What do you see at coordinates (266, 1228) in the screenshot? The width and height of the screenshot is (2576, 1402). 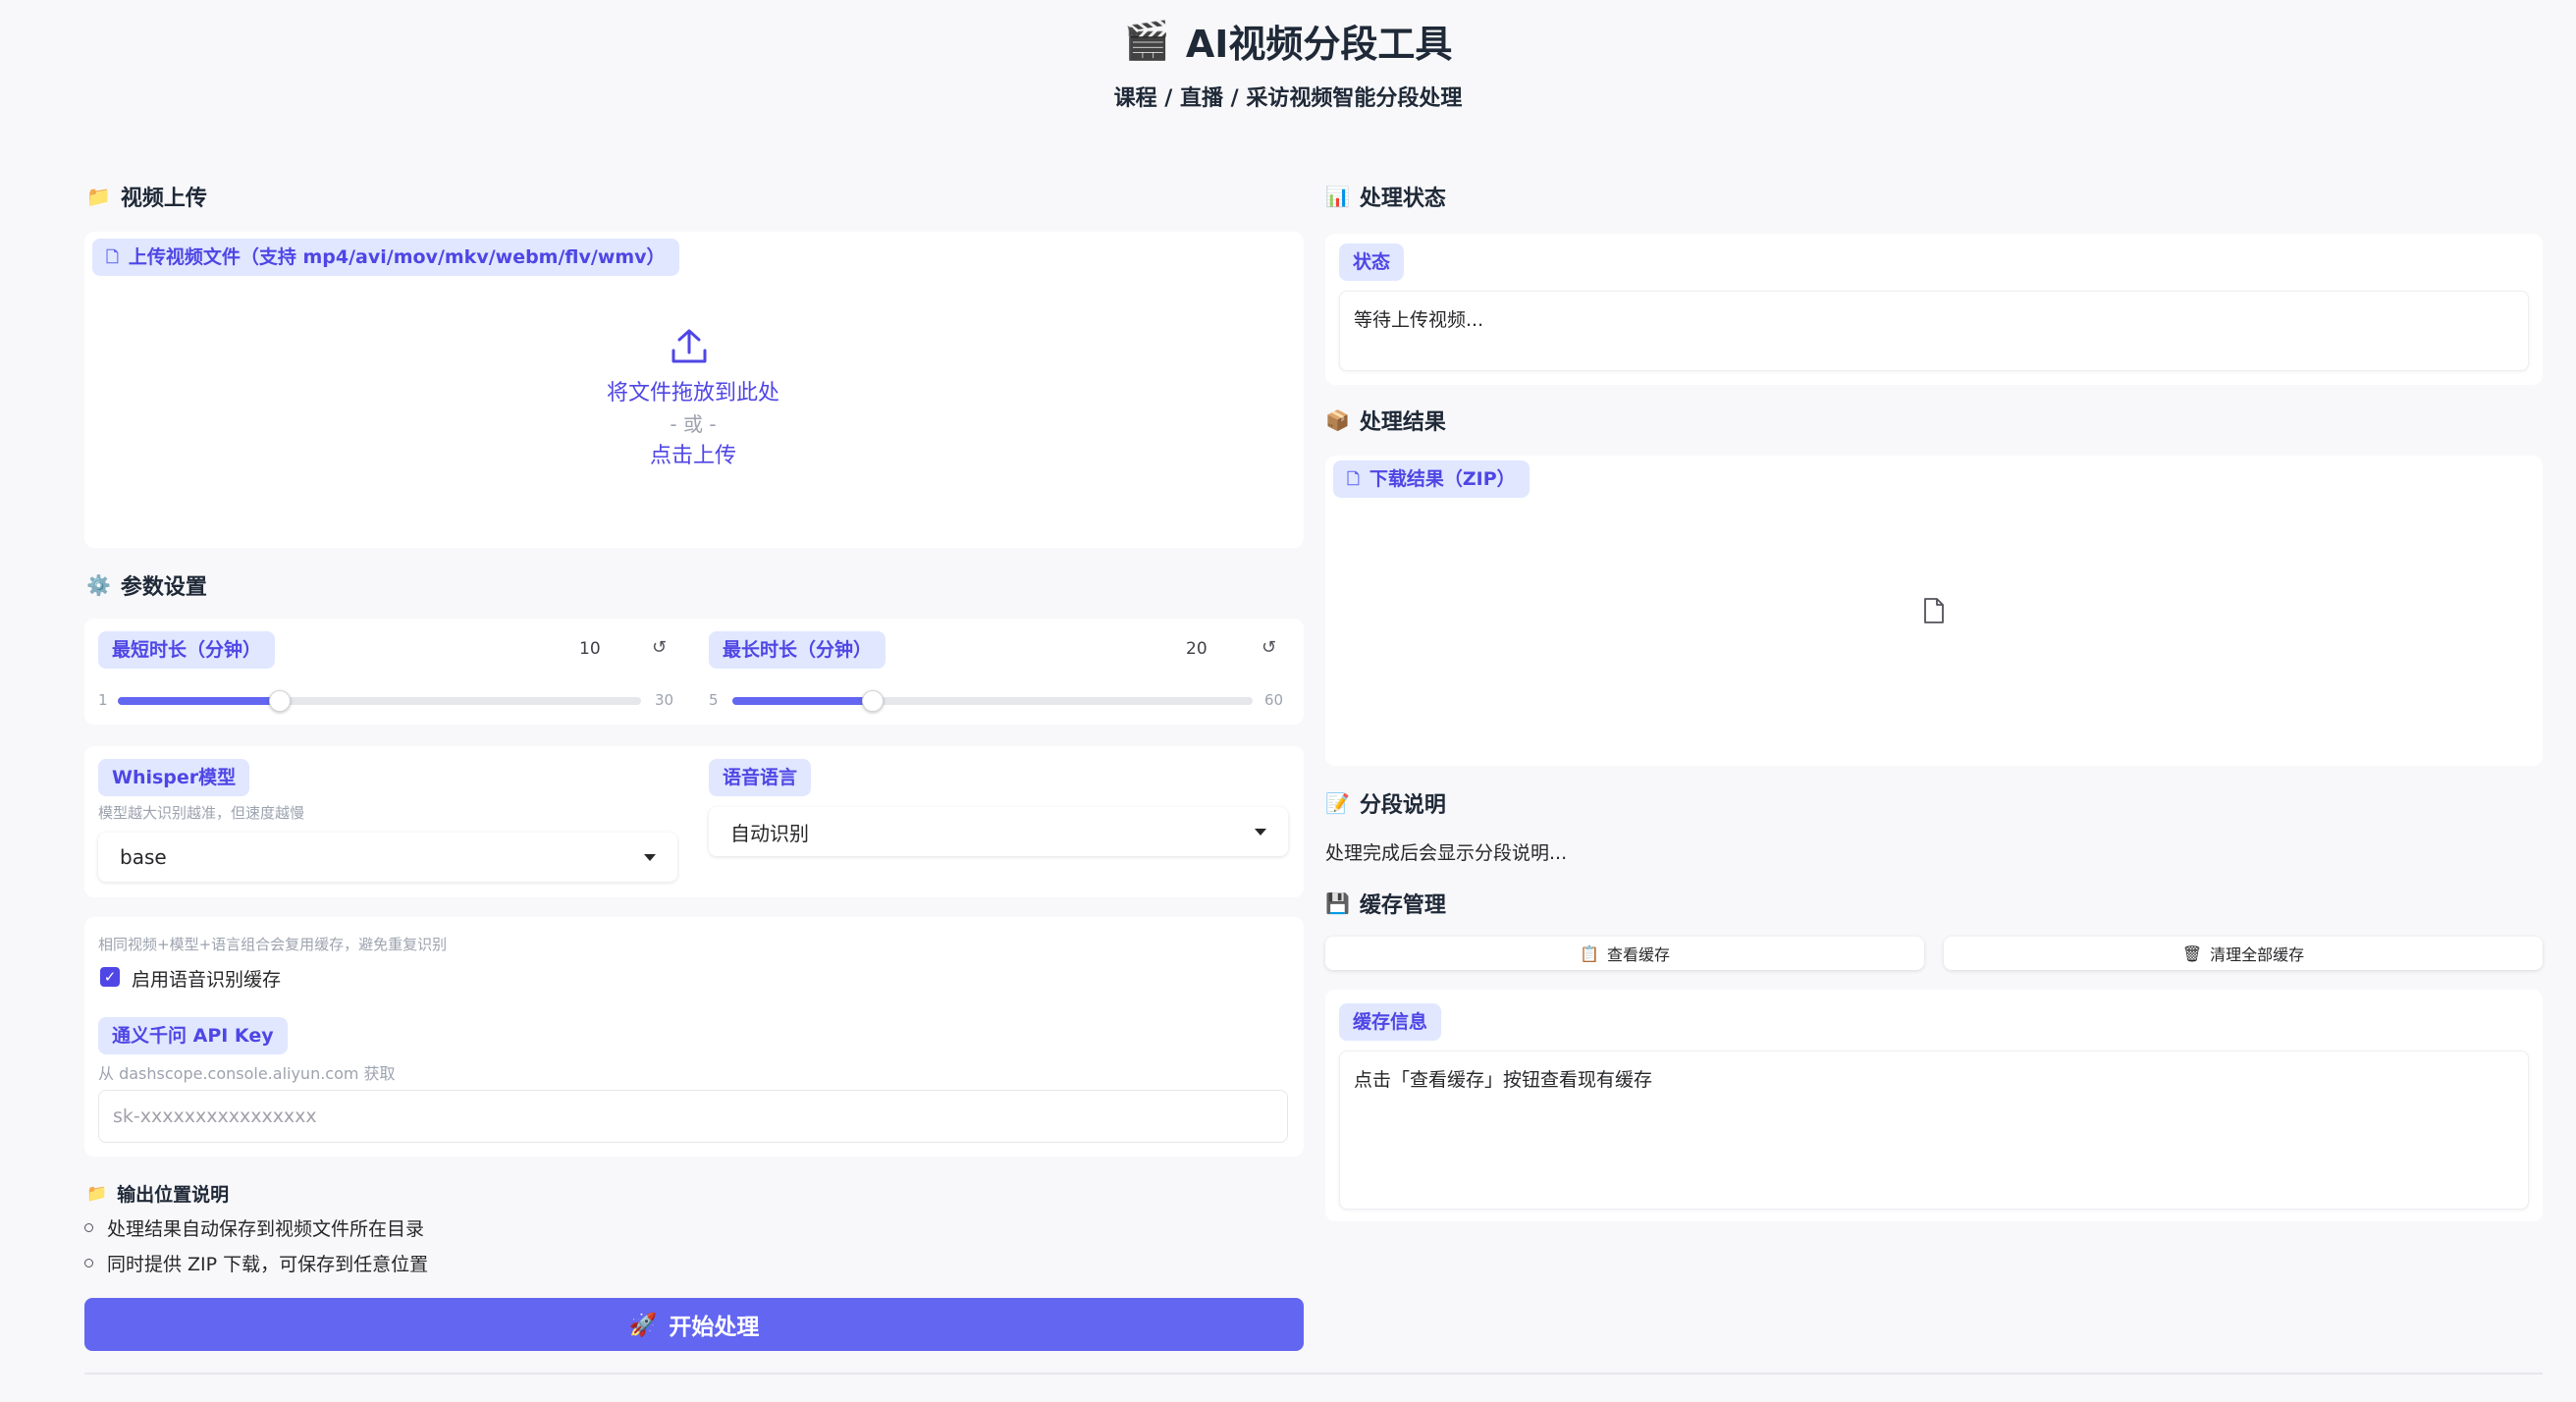 I see `output-item-text: 处理结果自动保存到视频文件所在目录` at bounding box center [266, 1228].